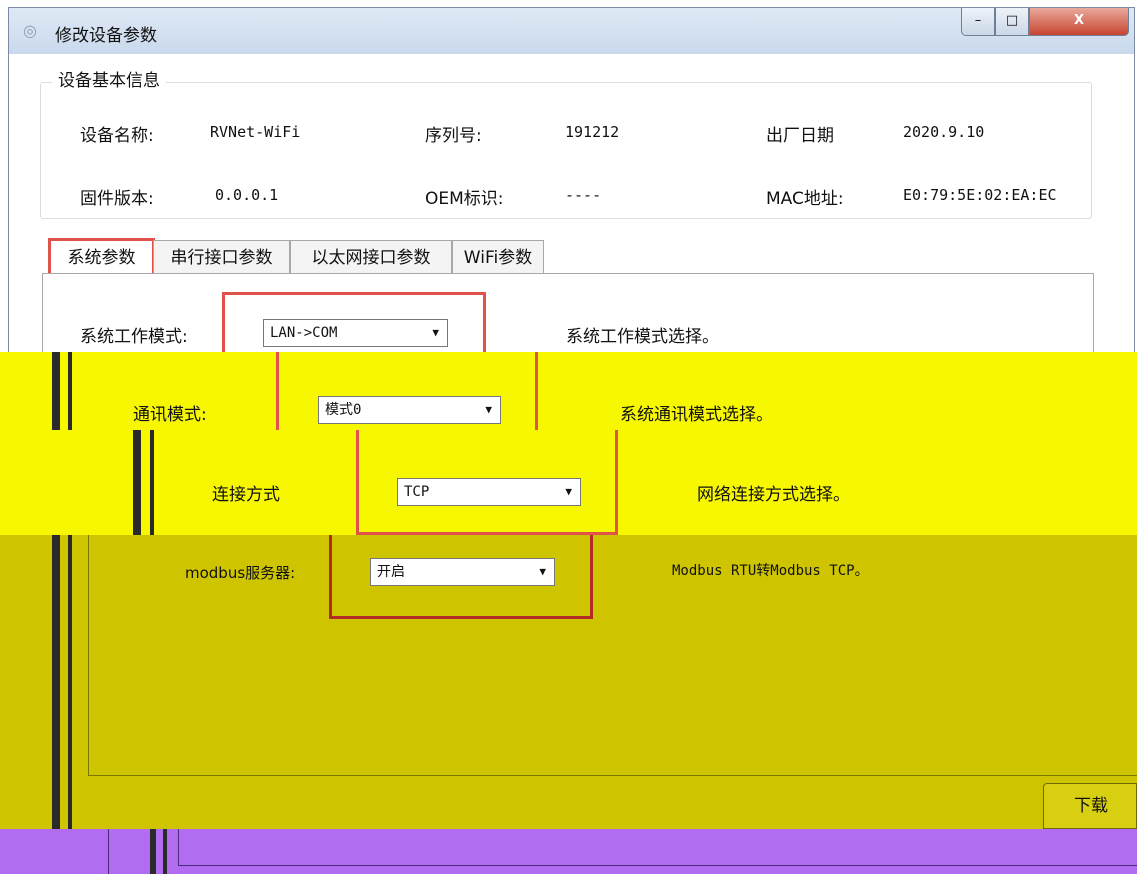 This screenshot has height=874, width=1137. Describe the element at coordinates (255, 132) in the screenshot. I see `device-name-value: RVNet-WiFi` at that location.